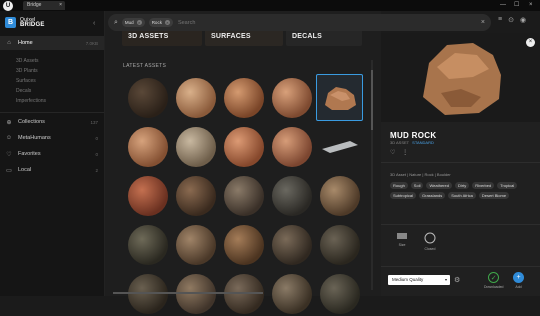 Image resolution: width=540 pixels, height=316 pixels. Describe the element at coordinates (402, 239) in the screenshot. I see `variant-size: Size` at that location.